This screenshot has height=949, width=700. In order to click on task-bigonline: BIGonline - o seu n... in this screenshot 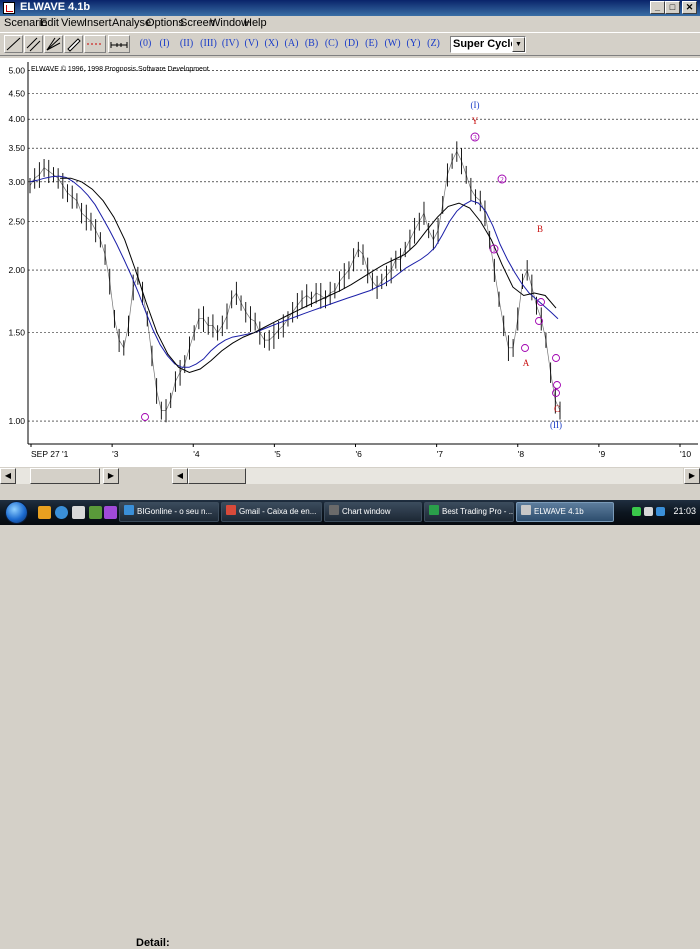, I will do `click(169, 512)`.